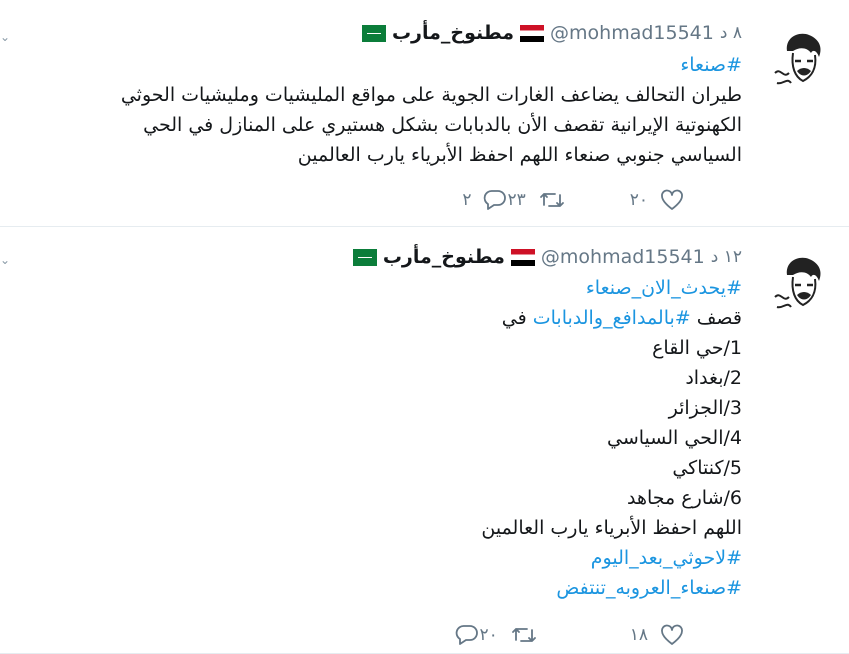  What do you see at coordinates (713, 378) in the screenshot?
I see `list-item: 2/بغداد` at bounding box center [713, 378].